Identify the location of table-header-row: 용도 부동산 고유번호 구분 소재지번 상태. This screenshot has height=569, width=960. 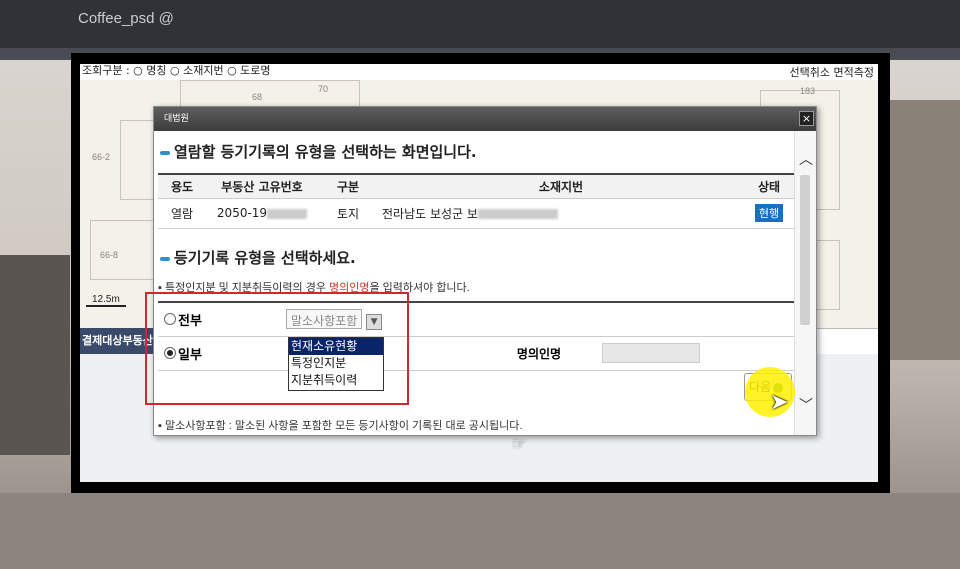
(476, 186).